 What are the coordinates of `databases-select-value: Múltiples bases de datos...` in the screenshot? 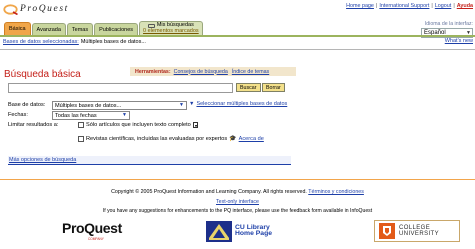 It's located at (88, 105).